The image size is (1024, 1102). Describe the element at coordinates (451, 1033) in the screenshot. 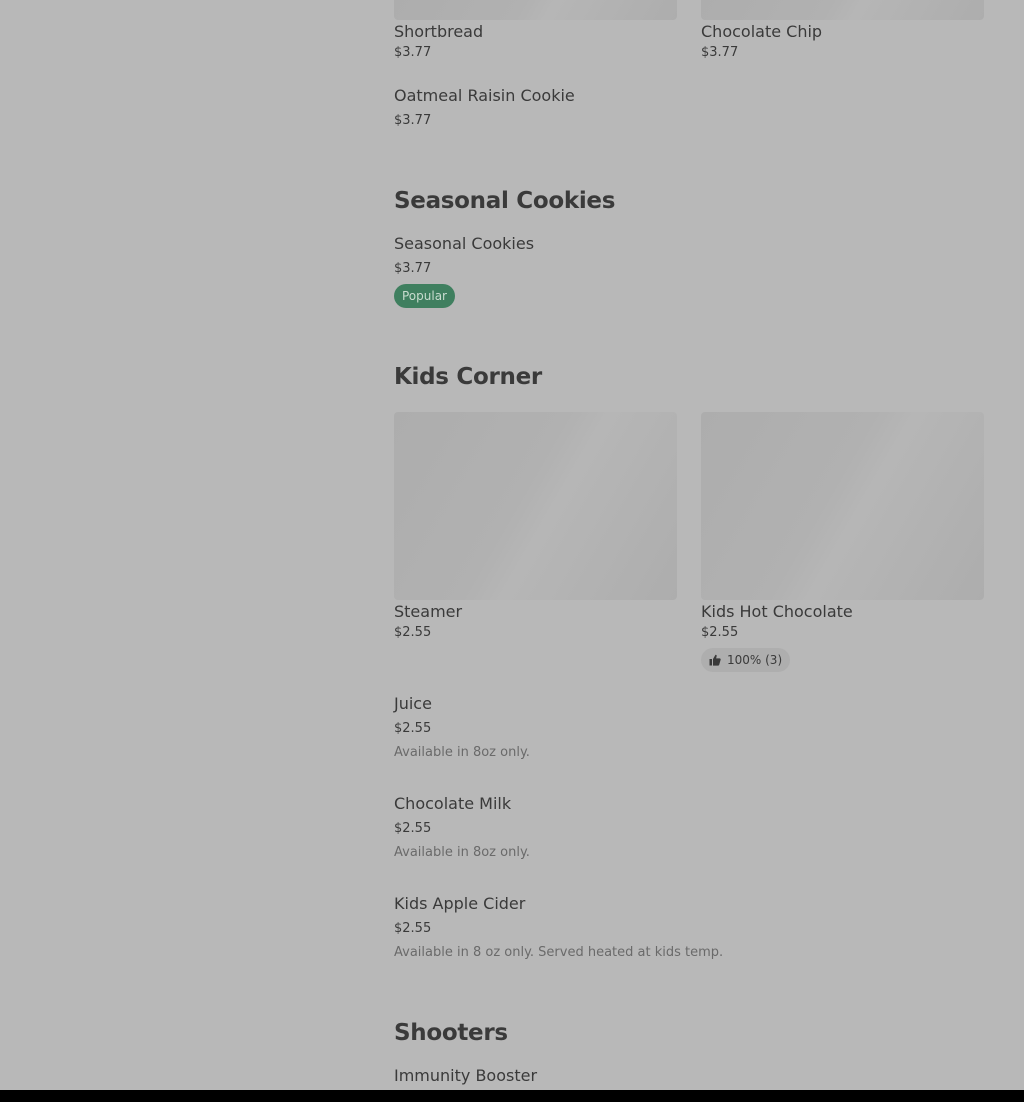

I see `section-title-shooters: Shooters` at that location.